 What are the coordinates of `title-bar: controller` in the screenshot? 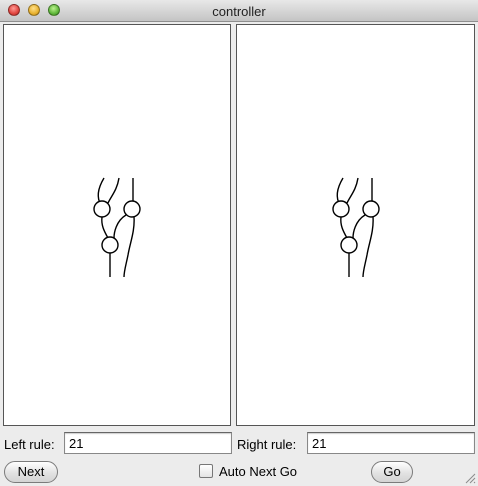 It's located at (239, 11).